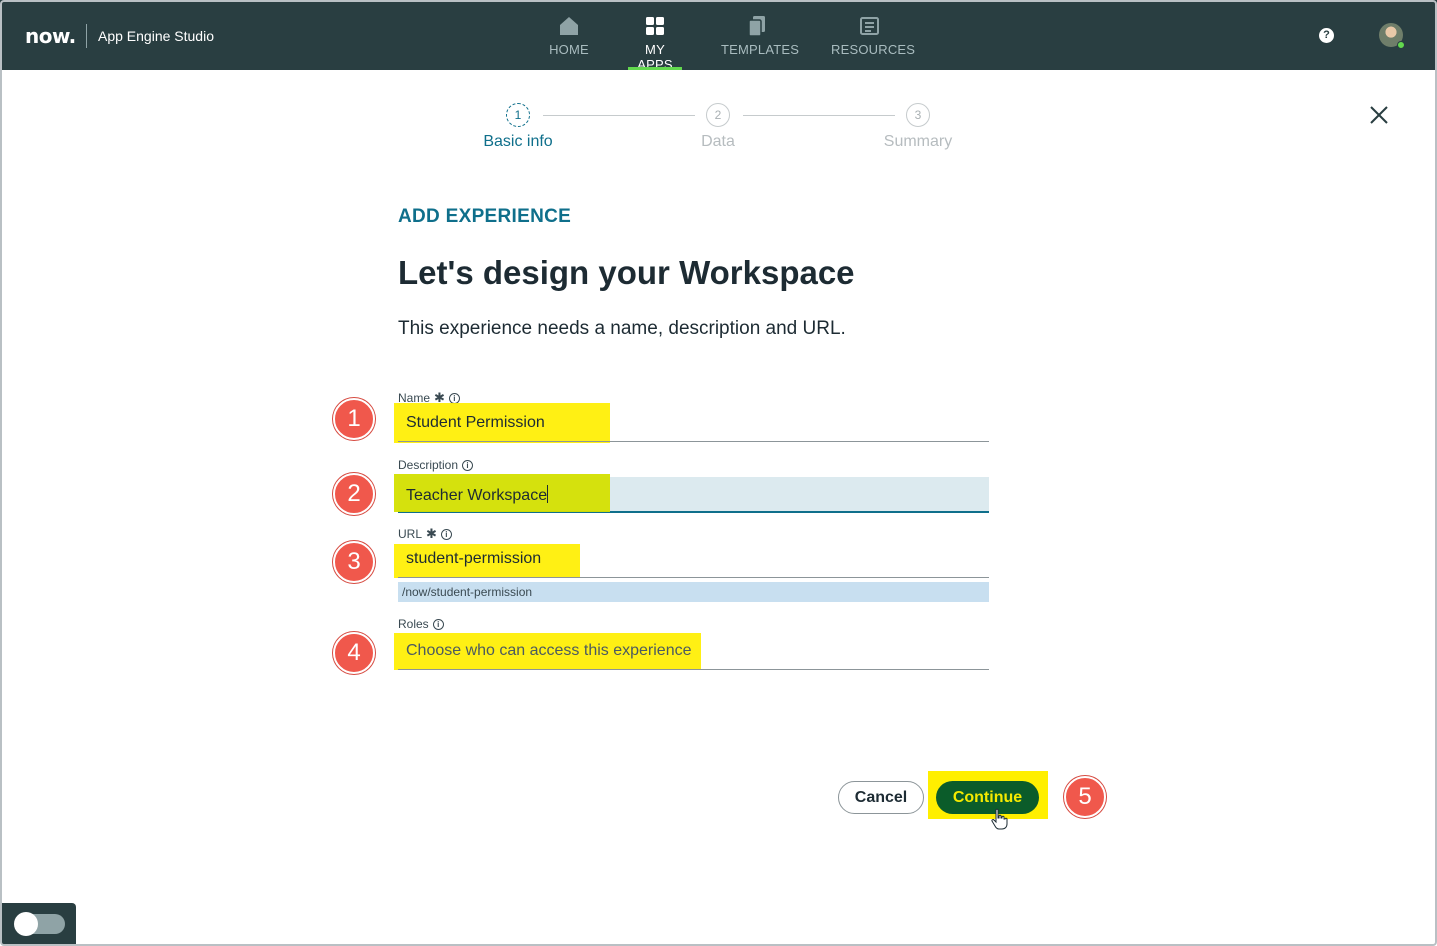  What do you see at coordinates (869, 26) in the screenshot?
I see `resources-icon` at bounding box center [869, 26].